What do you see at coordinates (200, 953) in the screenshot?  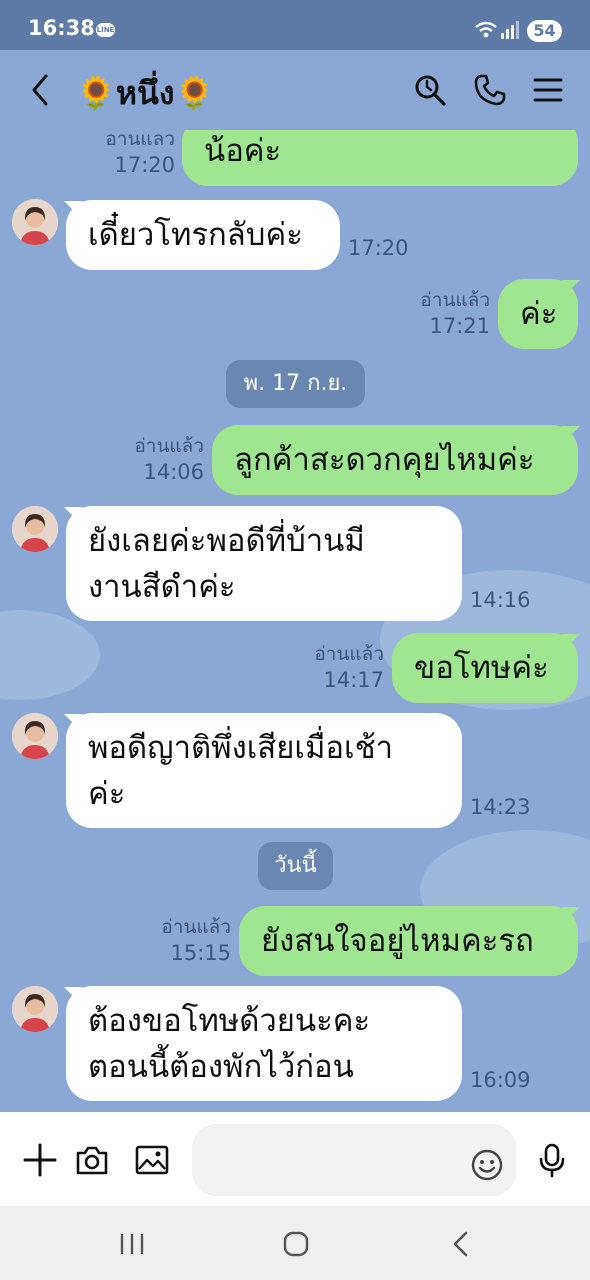 I see `message-time: 15:15` at bounding box center [200, 953].